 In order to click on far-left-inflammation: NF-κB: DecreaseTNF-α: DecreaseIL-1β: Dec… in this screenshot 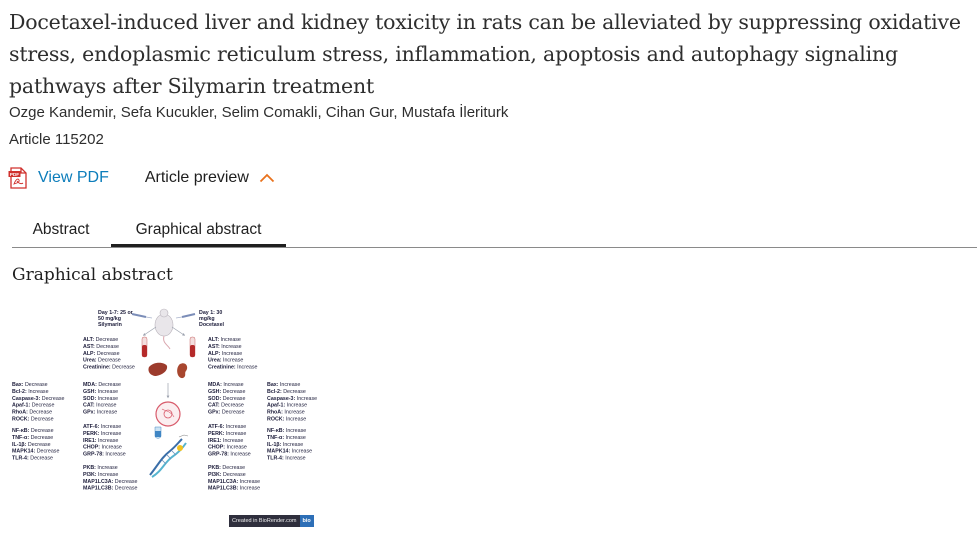, I will do `click(35, 445)`.